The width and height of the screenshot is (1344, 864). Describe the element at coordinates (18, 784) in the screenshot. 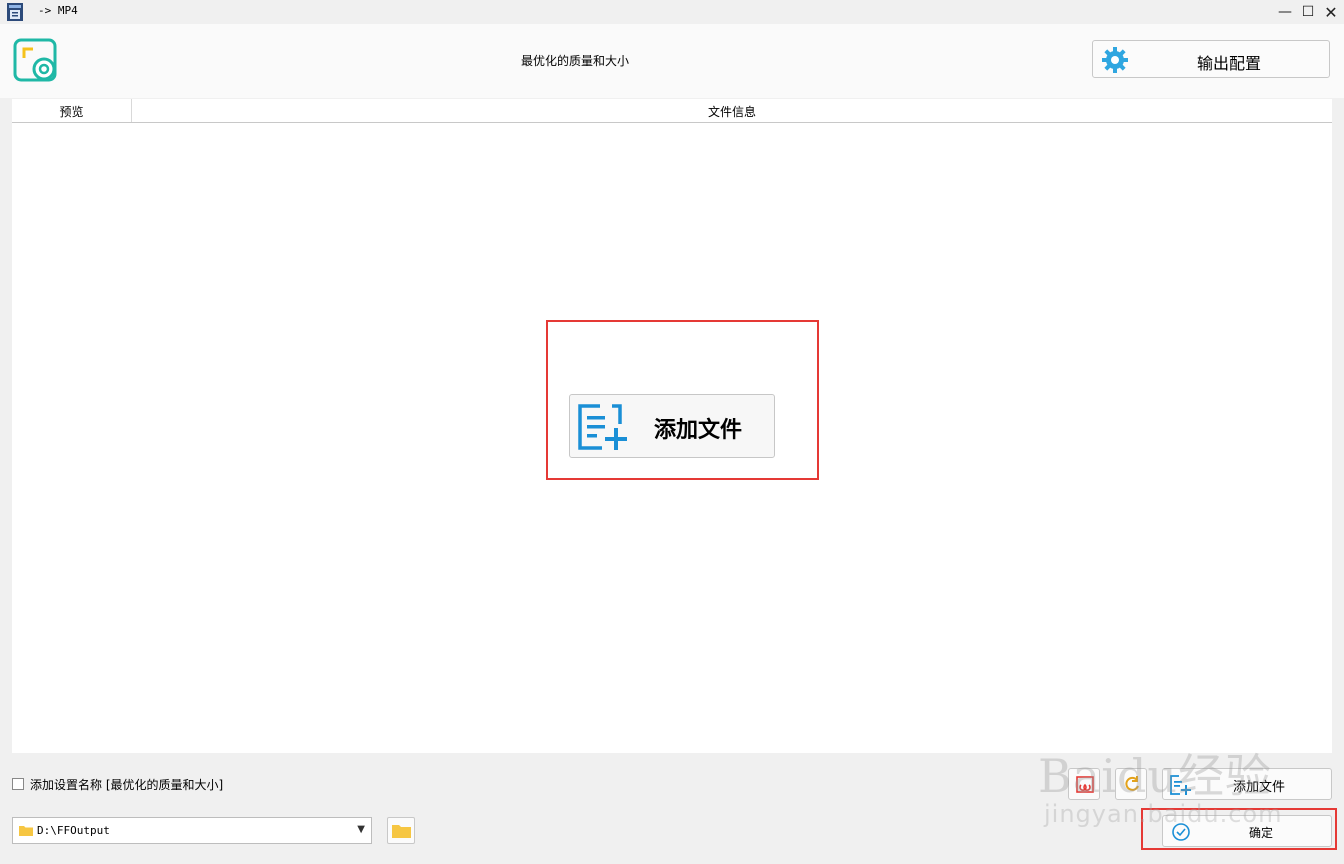

I see `add-setting-name-checkbox` at that location.